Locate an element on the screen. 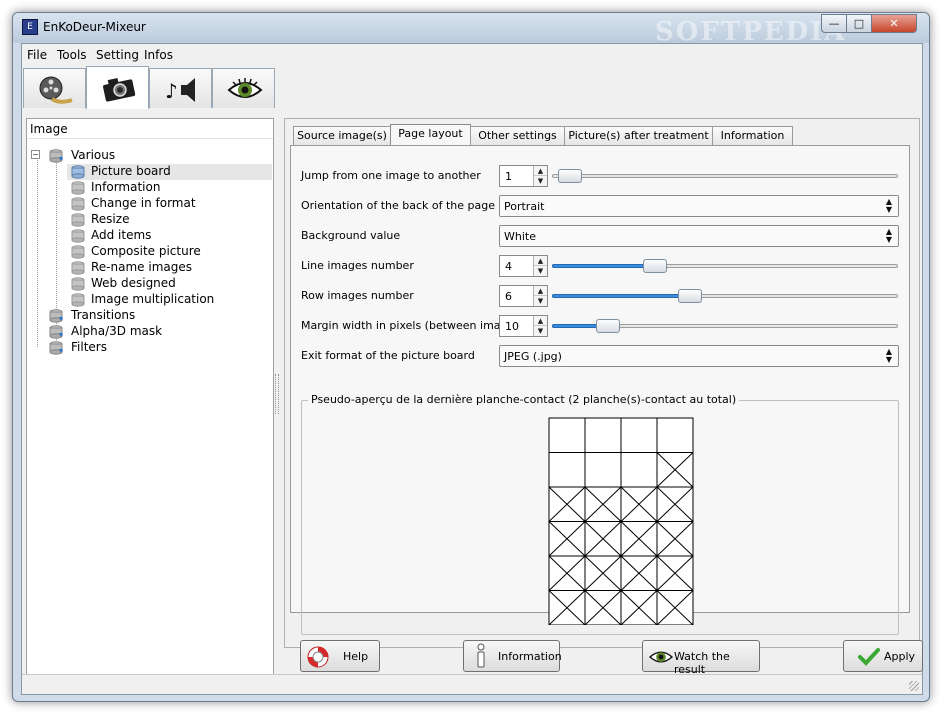 Image resolution: width=949 pixels, height=721 pixels. watch-result-button: Watch the result is located at coordinates (701, 658).